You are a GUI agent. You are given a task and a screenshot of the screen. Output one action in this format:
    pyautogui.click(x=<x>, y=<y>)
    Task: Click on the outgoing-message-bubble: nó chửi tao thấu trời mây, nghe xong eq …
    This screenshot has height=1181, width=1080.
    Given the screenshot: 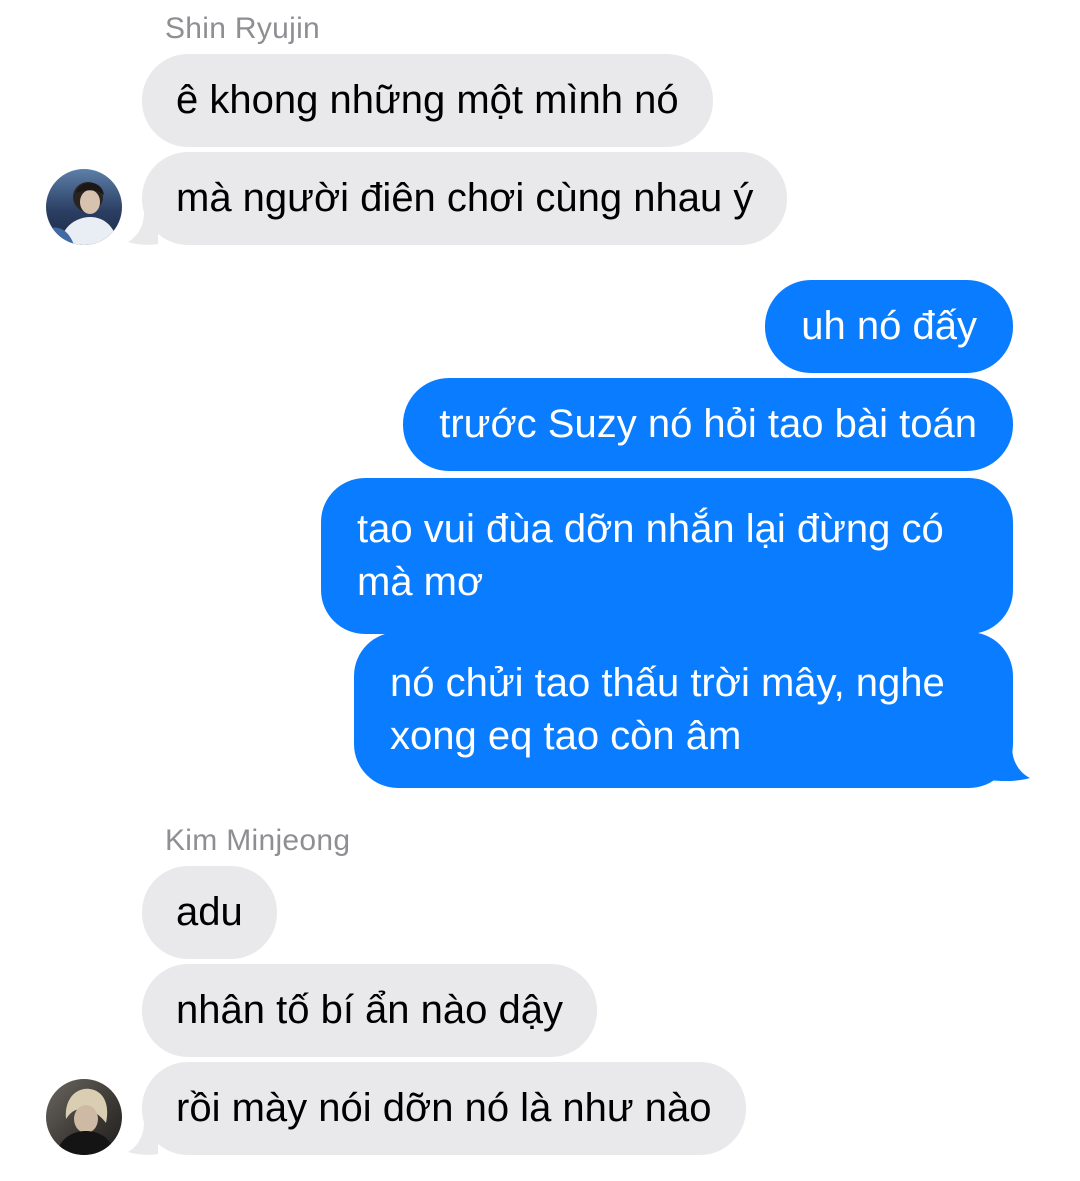 What is the action you would take?
    pyautogui.click(x=683, y=710)
    